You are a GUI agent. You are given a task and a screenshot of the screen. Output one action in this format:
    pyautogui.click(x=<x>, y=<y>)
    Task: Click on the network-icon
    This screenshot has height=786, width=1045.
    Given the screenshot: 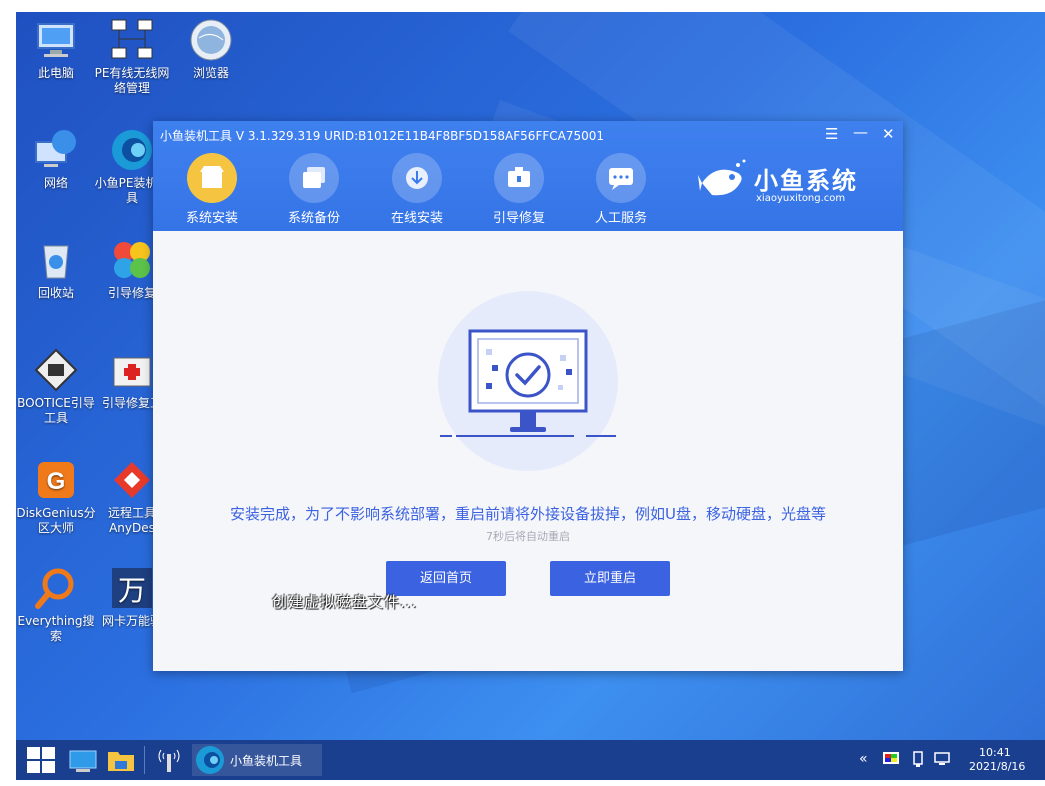 What is the action you would take?
    pyautogui.click(x=56, y=150)
    